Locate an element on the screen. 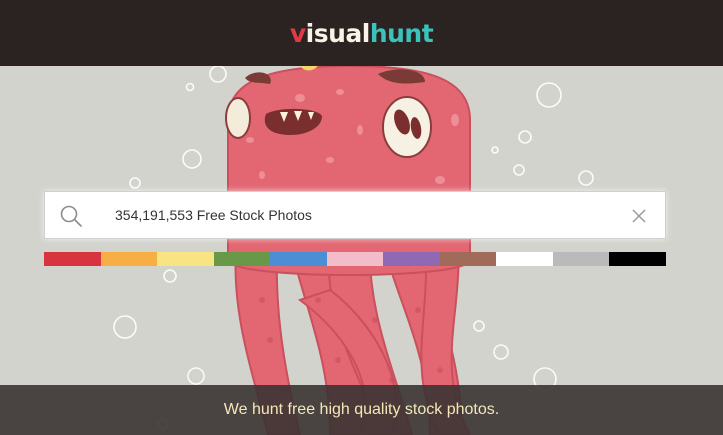 Image resolution: width=723 pixels, height=435 pixels. tagline: We hunt free high quality stock photos. is located at coordinates (361, 409).